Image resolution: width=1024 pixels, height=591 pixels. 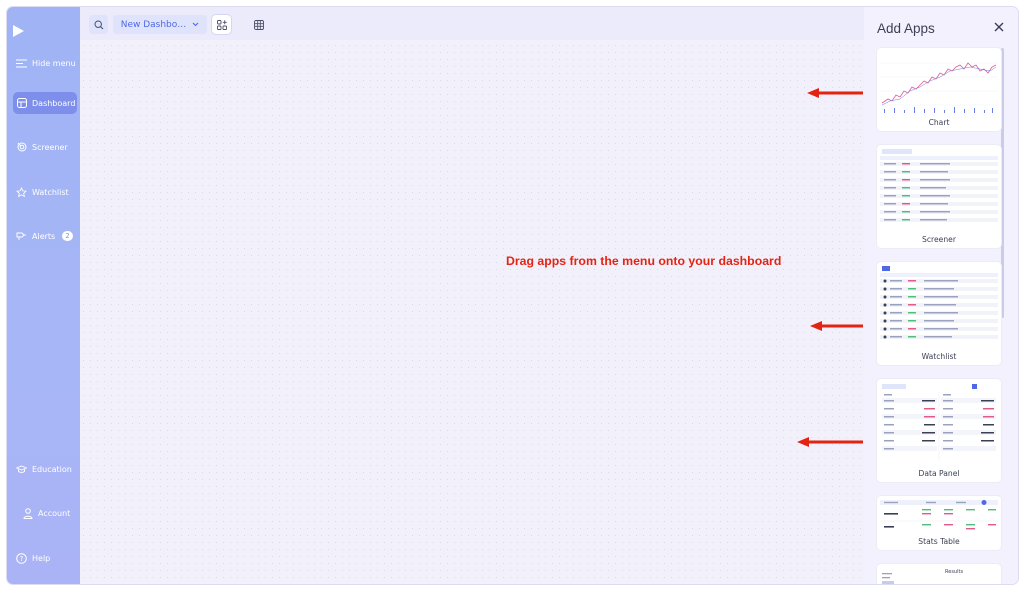 I want to click on dashboard-icon, so click(x=21, y=103).